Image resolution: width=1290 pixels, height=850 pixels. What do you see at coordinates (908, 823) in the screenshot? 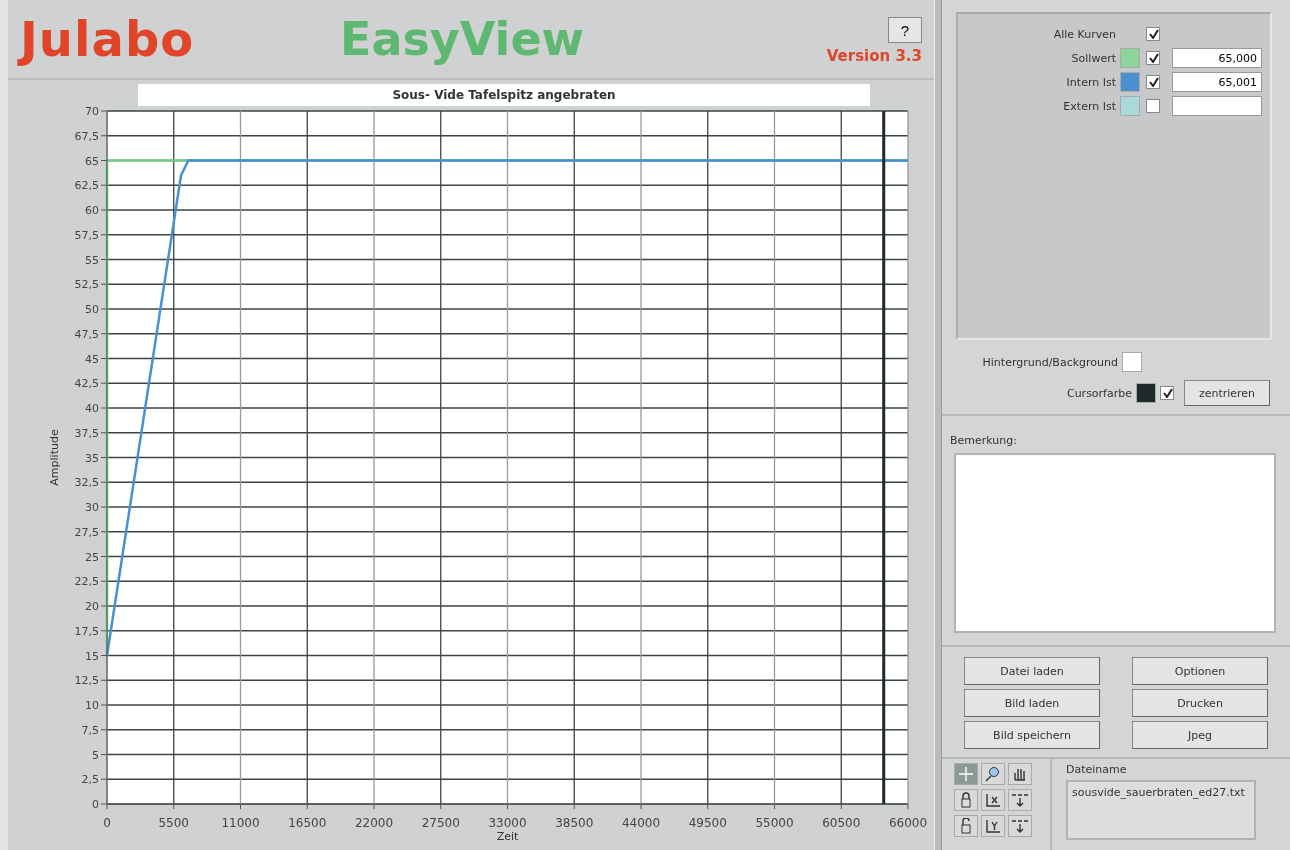
I see `axis-label: 66000` at bounding box center [908, 823].